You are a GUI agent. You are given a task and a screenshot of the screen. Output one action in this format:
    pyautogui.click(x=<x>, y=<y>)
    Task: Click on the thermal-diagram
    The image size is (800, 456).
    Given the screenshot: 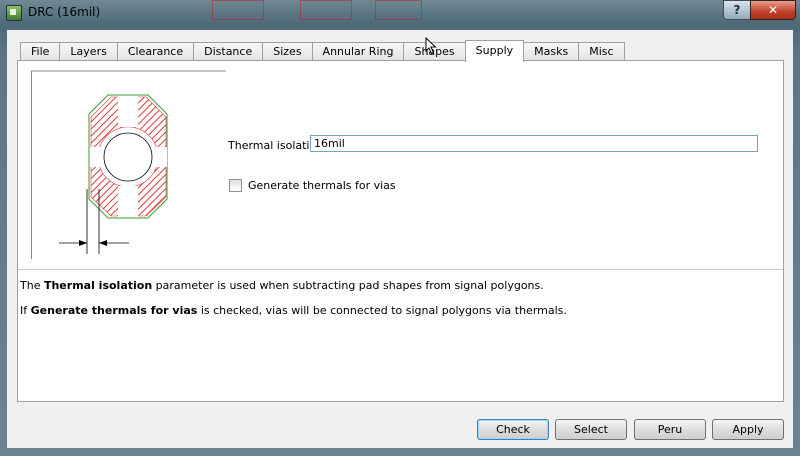 What is the action you would take?
    pyautogui.click(x=128, y=164)
    